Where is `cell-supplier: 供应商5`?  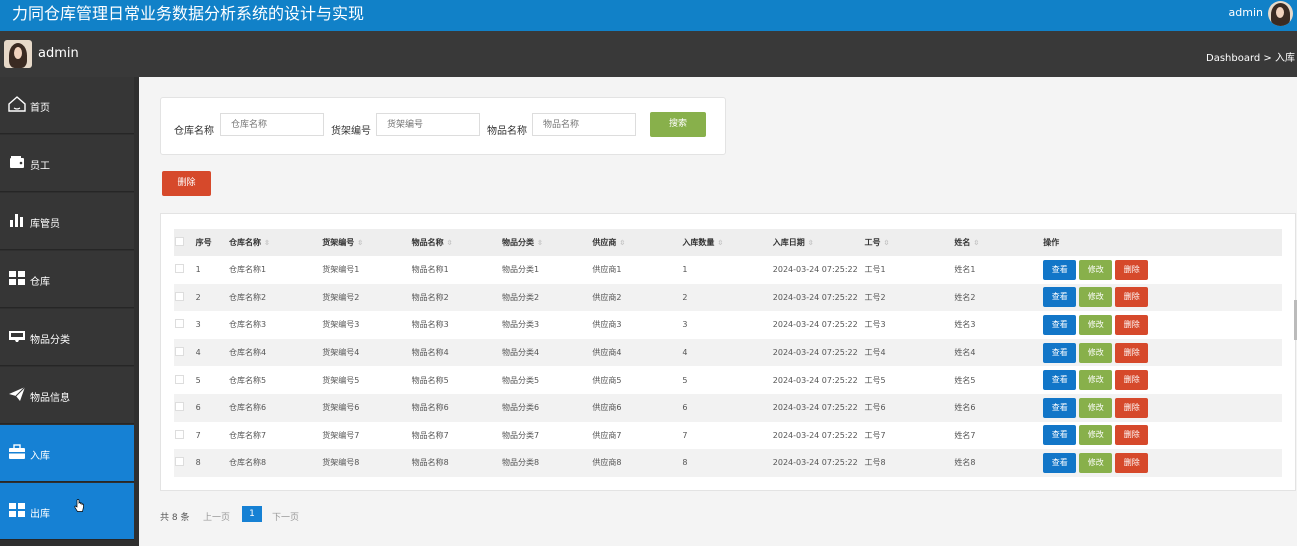
cell-supplier: 供应商5 is located at coordinates (607, 380).